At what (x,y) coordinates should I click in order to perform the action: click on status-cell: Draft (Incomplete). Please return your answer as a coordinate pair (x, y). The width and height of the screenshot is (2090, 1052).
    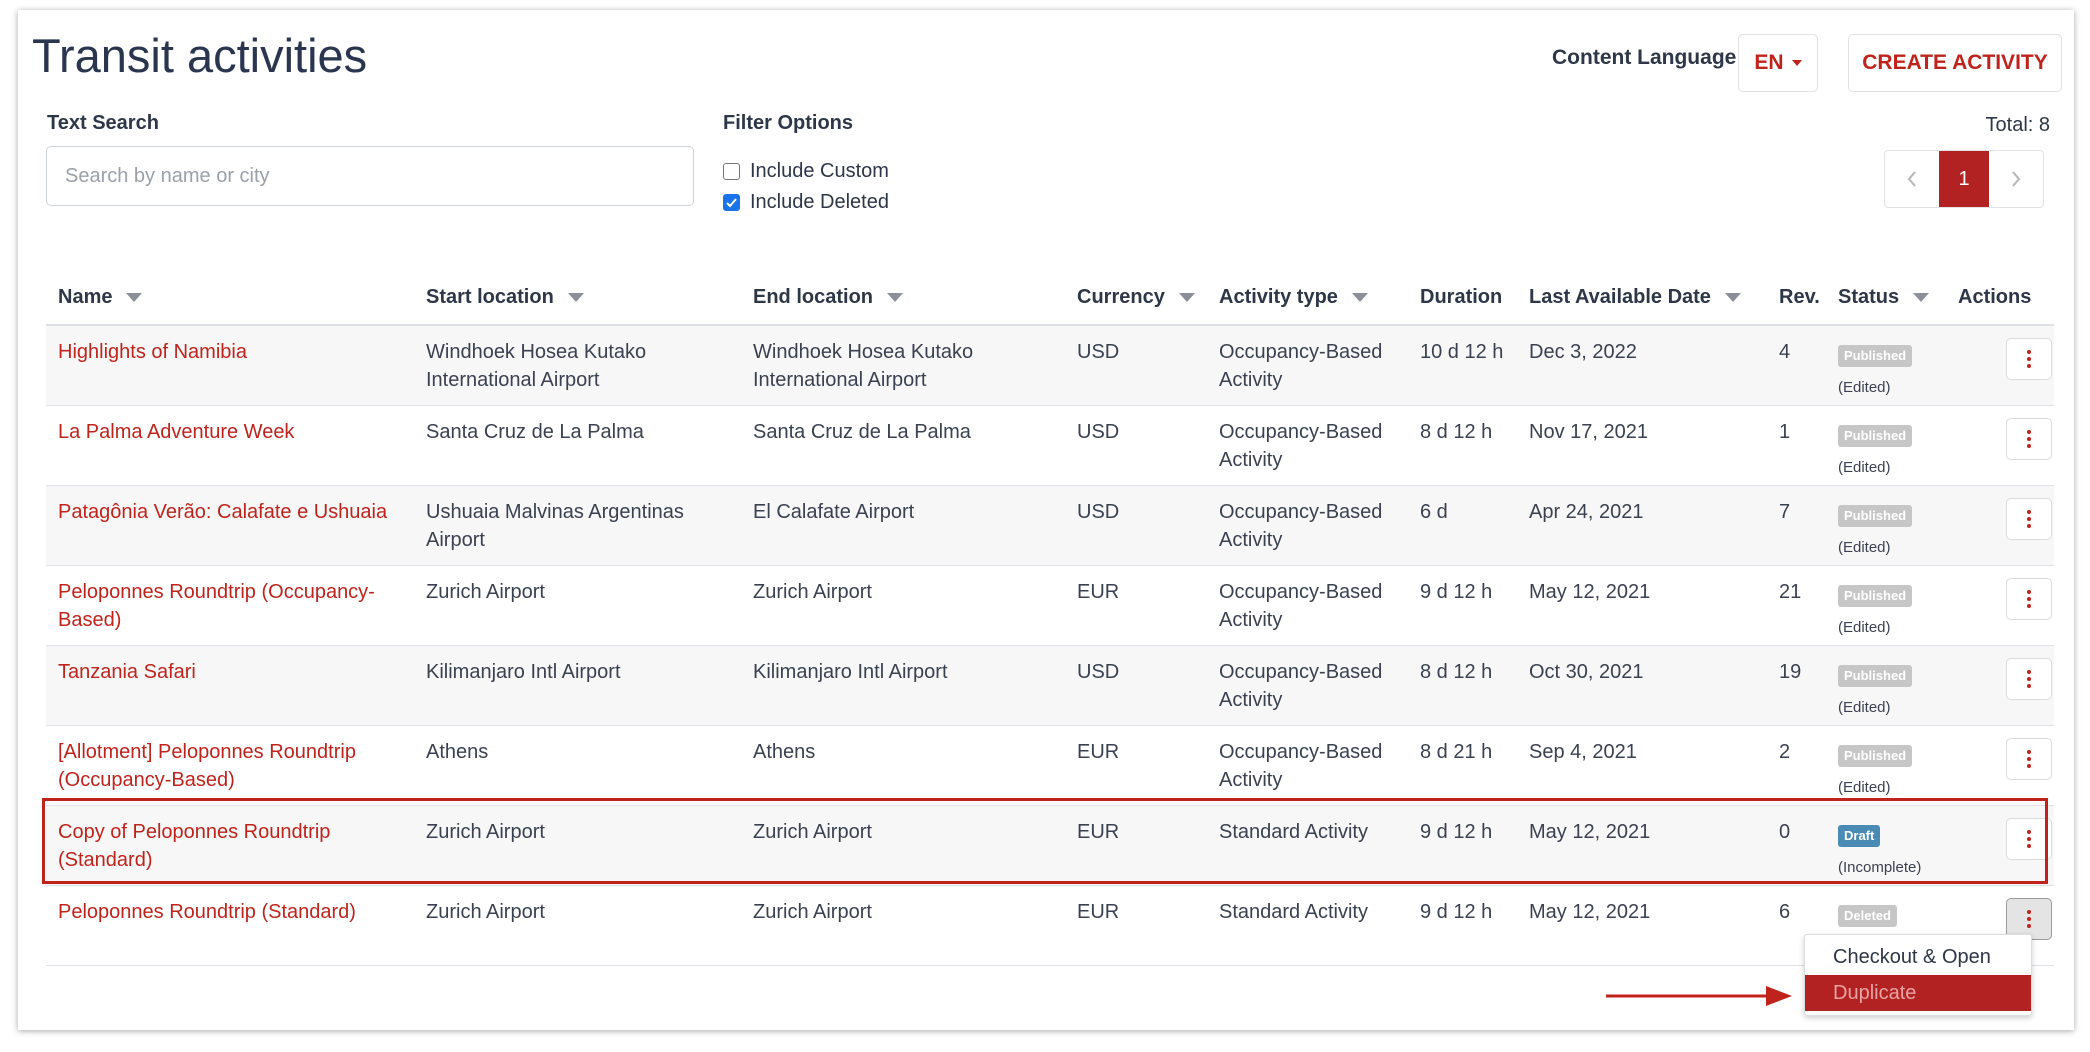
    Looking at the image, I should click on (1879, 851).